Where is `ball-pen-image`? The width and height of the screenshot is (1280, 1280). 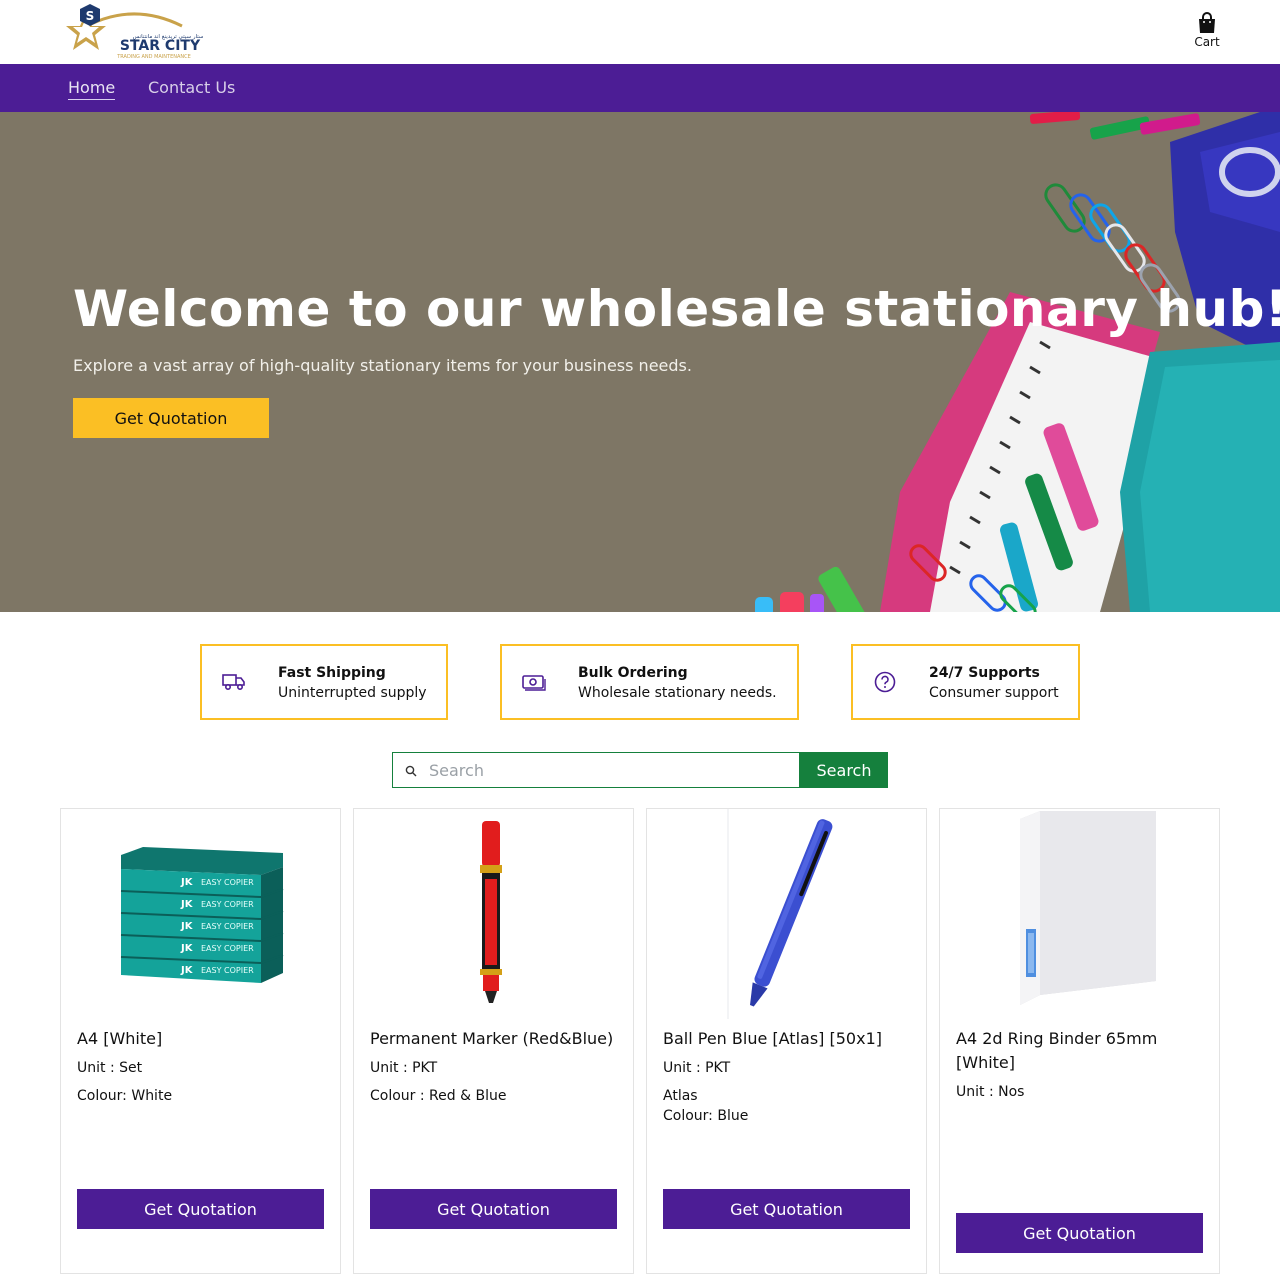 ball-pen-image is located at coordinates (780, 914).